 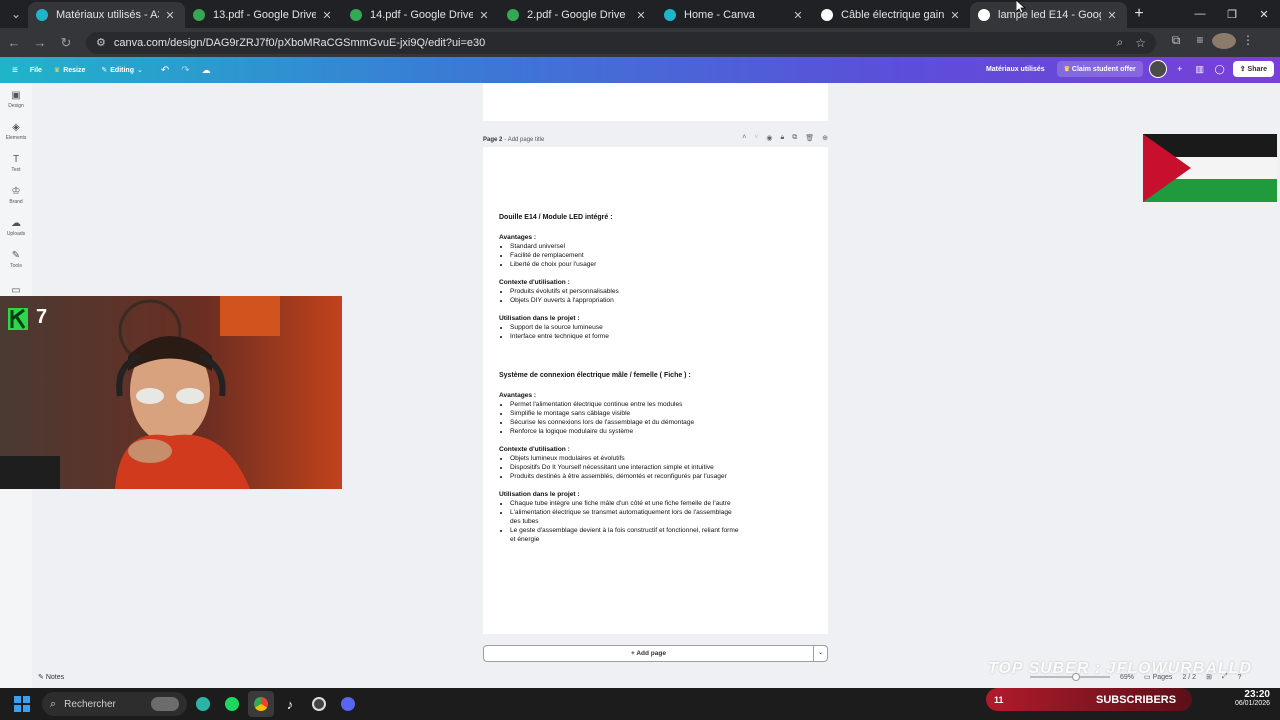 What do you see at coordinates (1200, 14) in the screenshot?
I see `minimize-button: —` at bounding box center [1200, 14].